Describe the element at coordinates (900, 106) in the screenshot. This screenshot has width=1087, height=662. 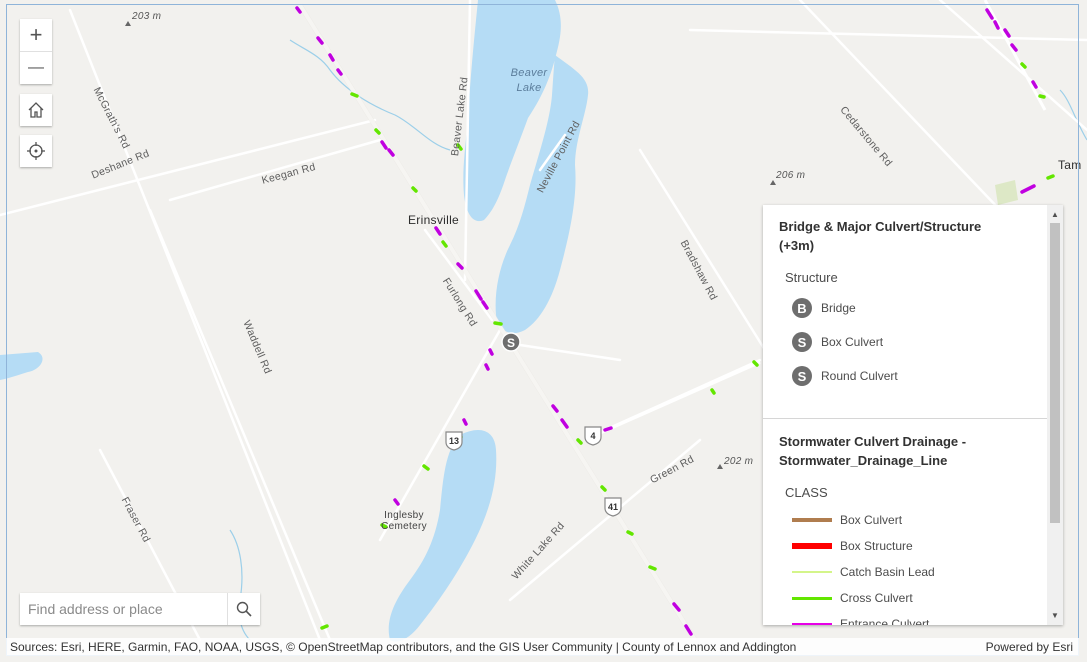
I see `road-cedarstone` at that location.